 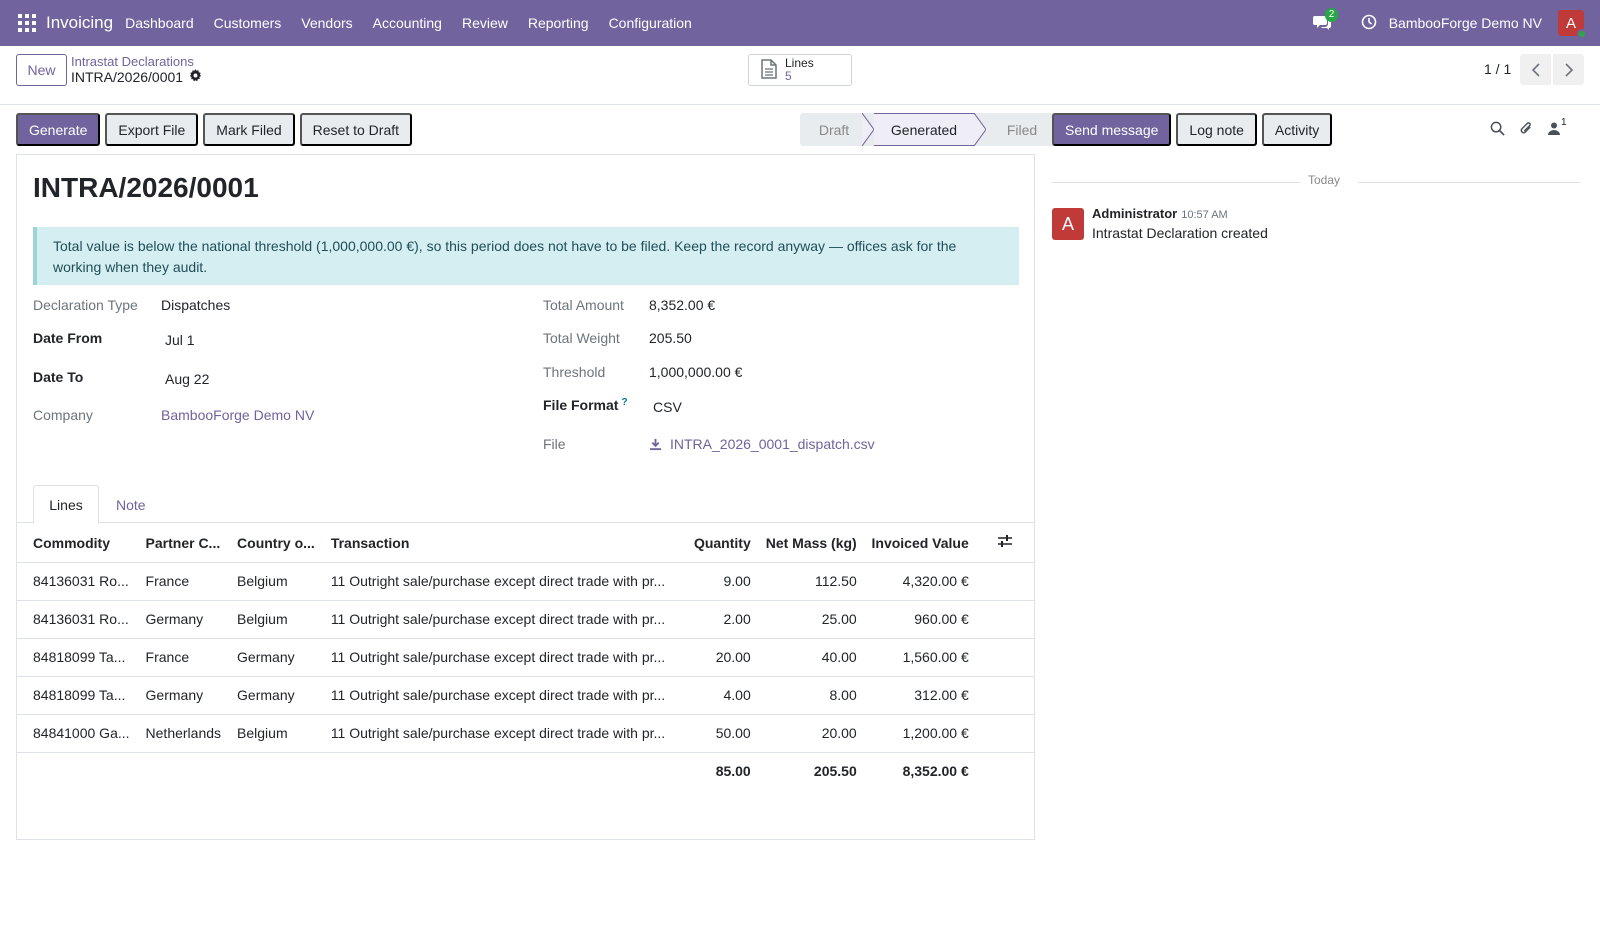 What do you see at coordinates (935, 771) in the screenshot?
I see `total-invoiced-value: 8,352.00 €` at bounding box center [935, 771].